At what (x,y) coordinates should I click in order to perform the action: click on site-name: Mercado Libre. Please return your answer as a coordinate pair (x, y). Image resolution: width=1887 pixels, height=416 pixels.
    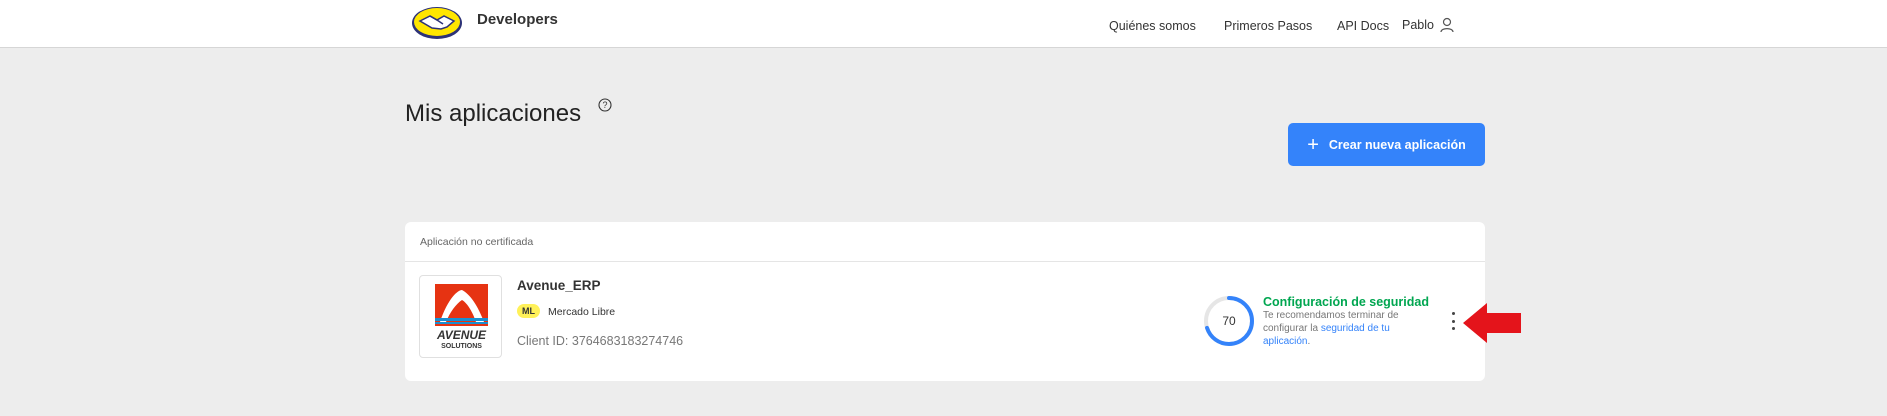
    Looking at the image, I should click on (582, 312).